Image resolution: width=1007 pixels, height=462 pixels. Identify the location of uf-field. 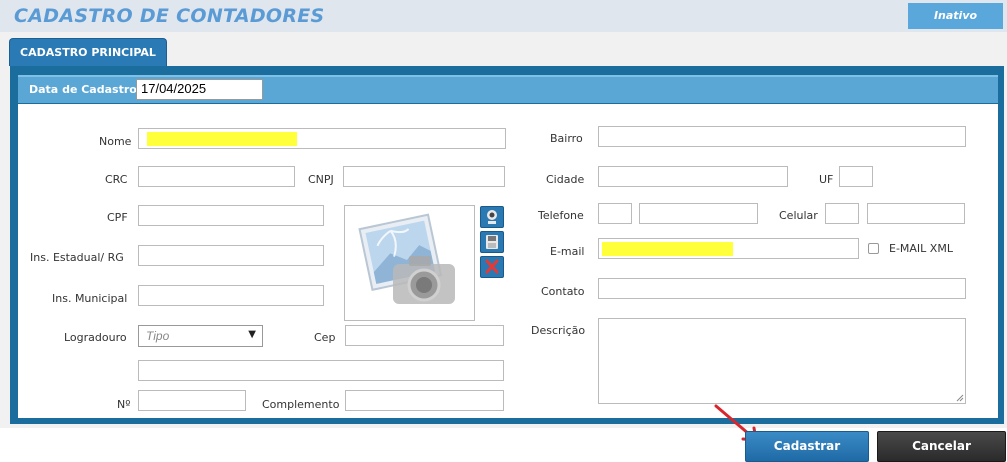
(856, 176).